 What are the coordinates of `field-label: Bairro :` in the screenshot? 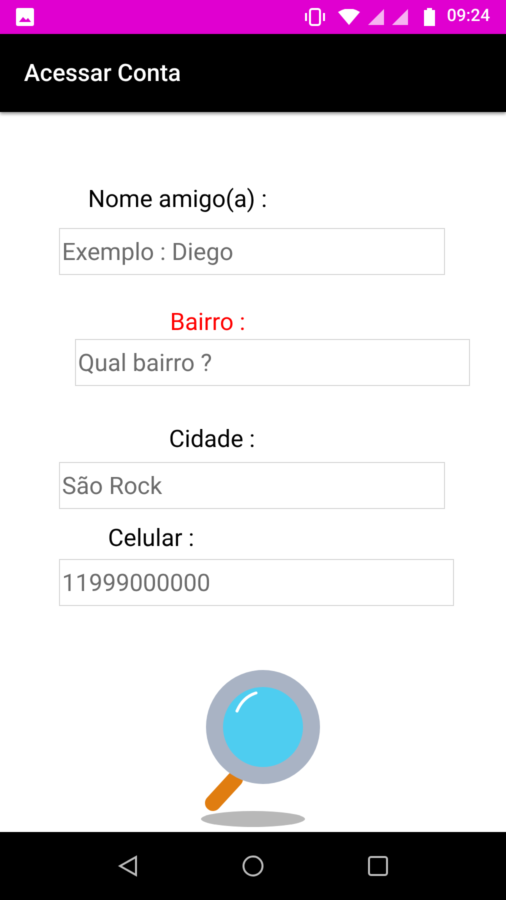 It's located at (208, 322).